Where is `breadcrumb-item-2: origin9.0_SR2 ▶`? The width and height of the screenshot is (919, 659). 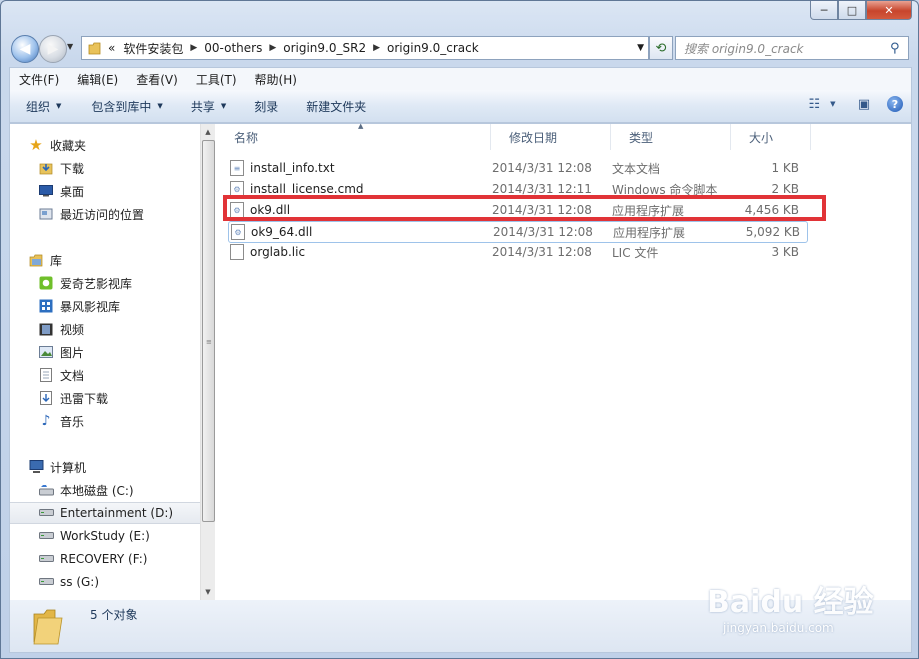 breadcrumb-item-2: origin9.0_SR2 ▶ is located at coordinates (335, 48).